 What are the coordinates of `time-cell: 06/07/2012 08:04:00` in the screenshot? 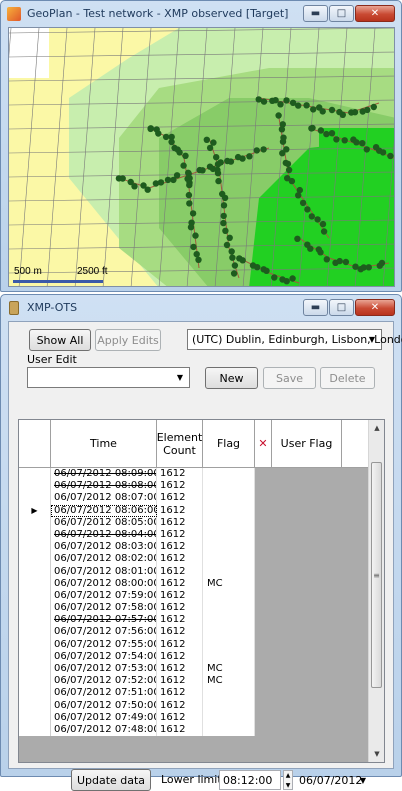 It's located at (104, 535).